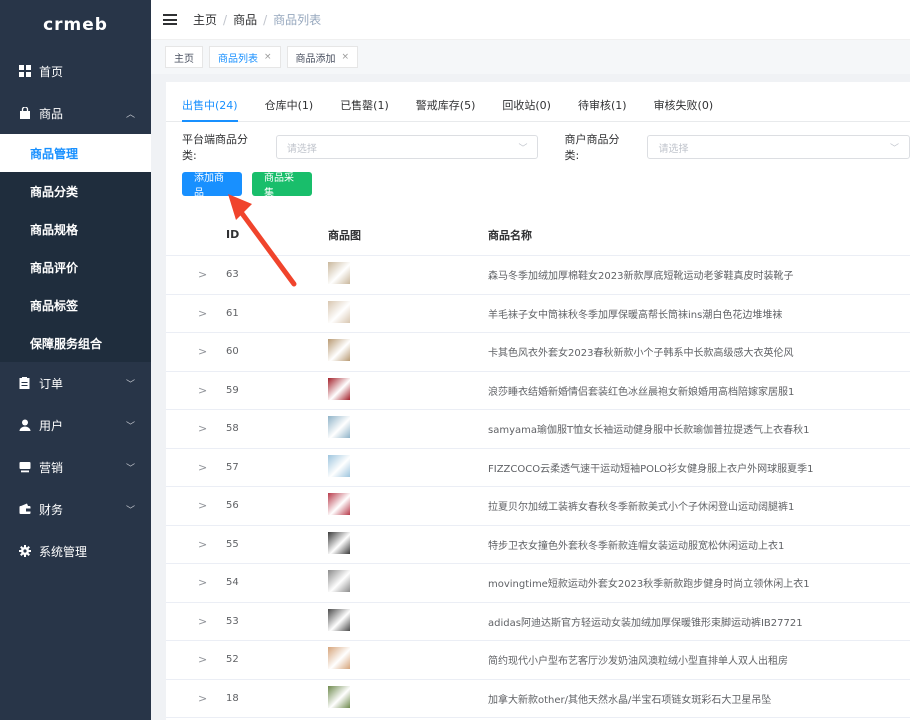 This screenshot has height=720, width=910. I want to click on platform-category-select: 请选择 ﹀, so click(407, 147).